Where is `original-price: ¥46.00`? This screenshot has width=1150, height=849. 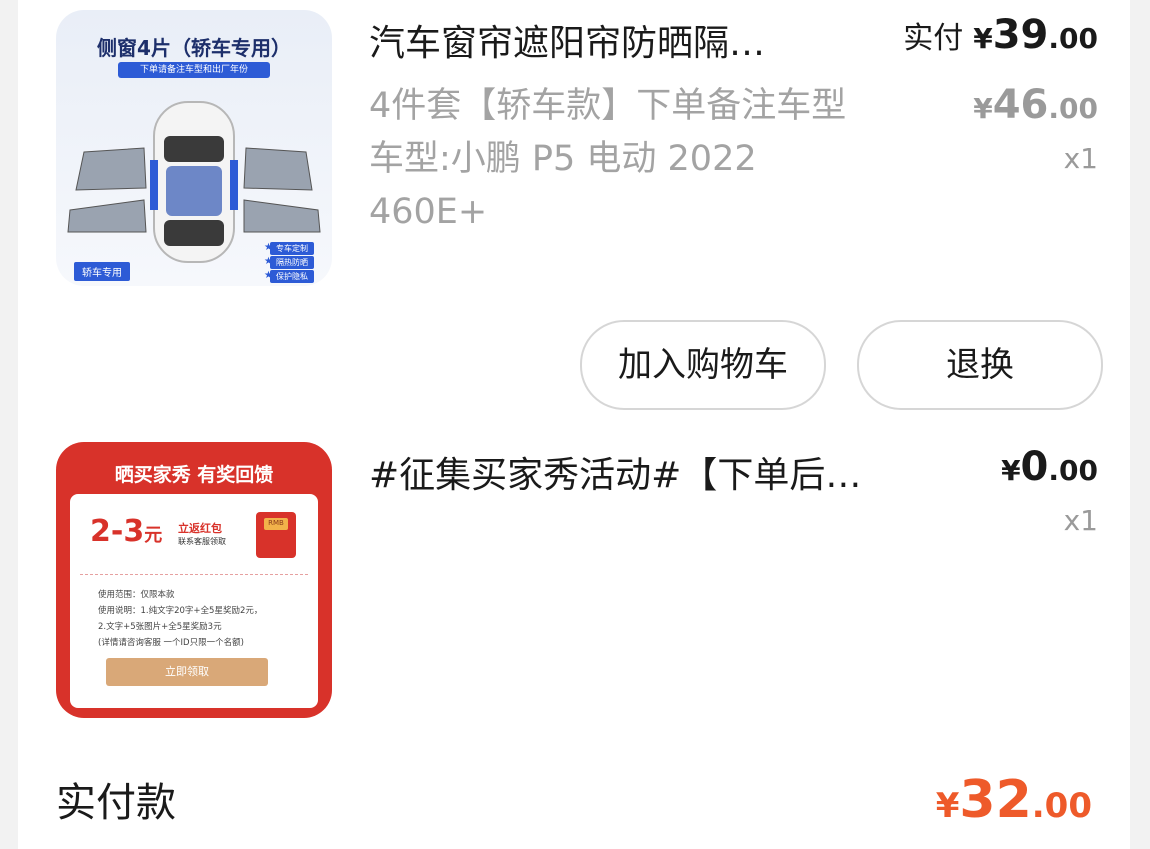
original-price: ¥46.00 is located at coordinates (1035, 105).